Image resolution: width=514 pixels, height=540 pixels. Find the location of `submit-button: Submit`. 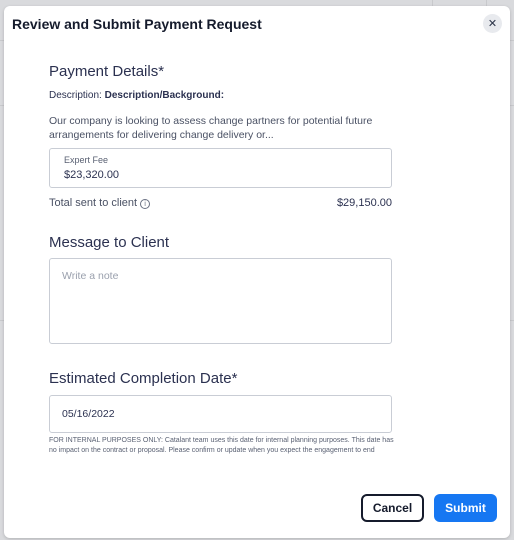

submit-button: Submit is located at coordinates (465, 508).